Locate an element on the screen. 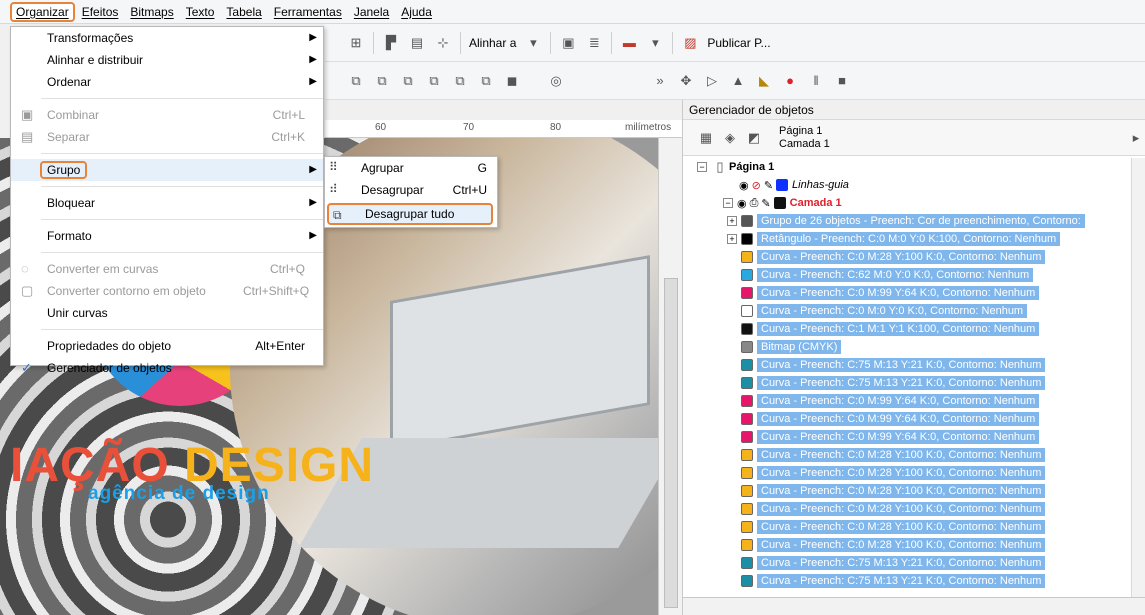 The height and width of the screenshot is (615, 1145). new-layer-icon: ◈ is located at coordinates (730, 138).